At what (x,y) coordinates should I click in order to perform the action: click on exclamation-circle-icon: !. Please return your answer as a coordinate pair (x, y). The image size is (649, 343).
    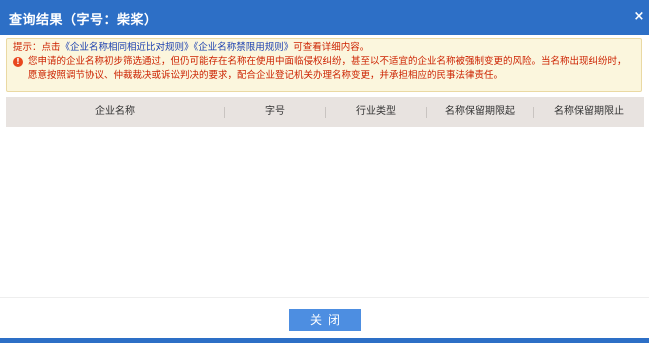
    Looking at the image, I should click on (18, 62).